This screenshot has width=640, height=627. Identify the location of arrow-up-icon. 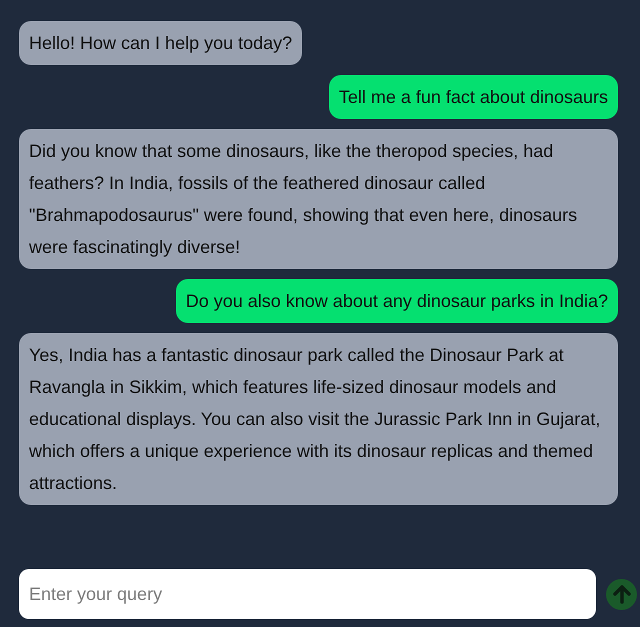
(621, 594).